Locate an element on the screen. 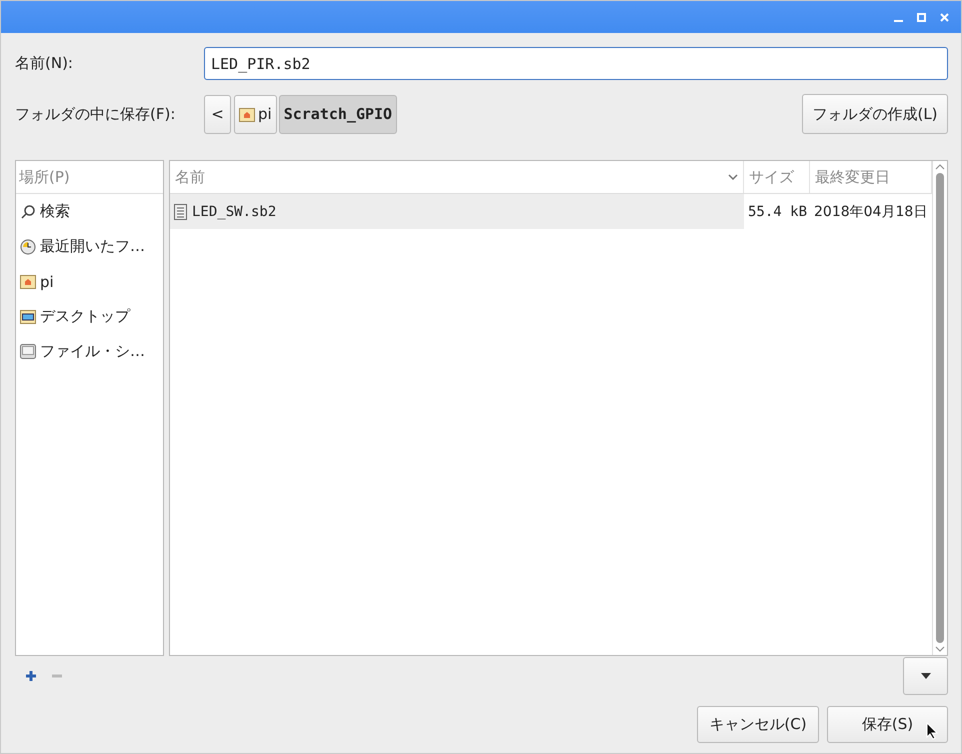  save-button: 保存(S) is located at coordinates (887, 724).